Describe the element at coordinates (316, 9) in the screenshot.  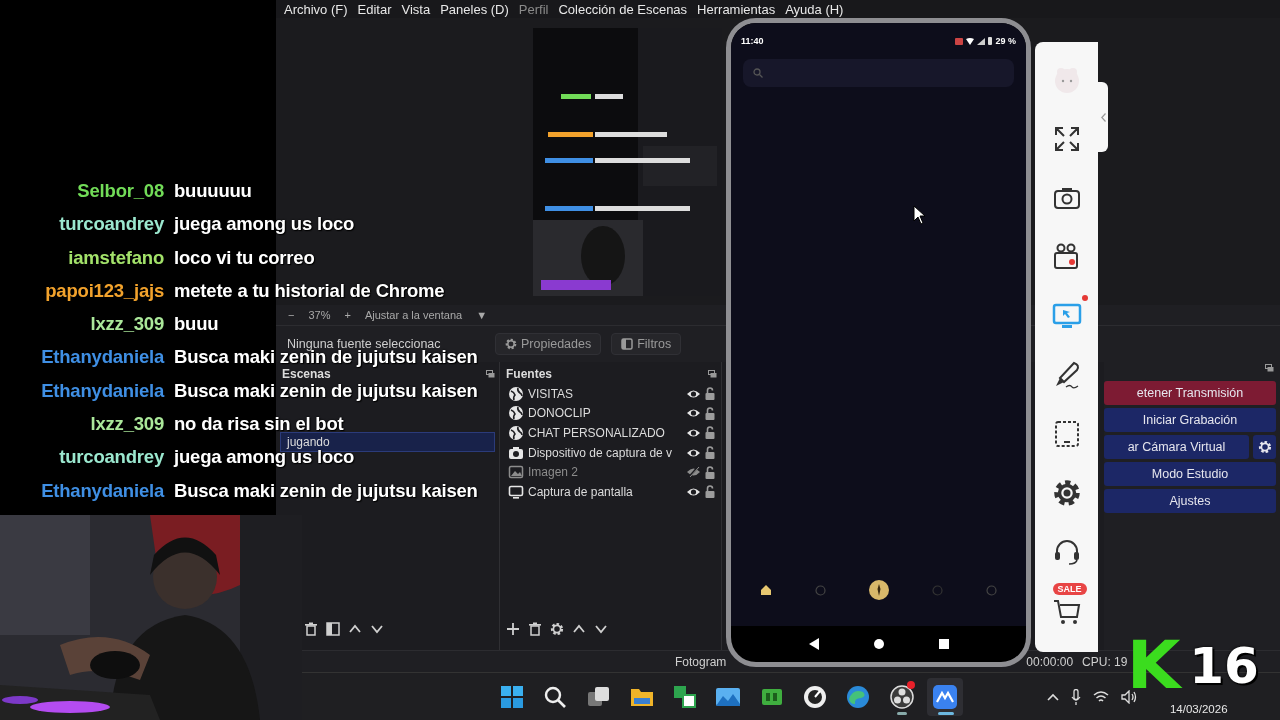
I see `menu-item: Archivo (F)` at that location.